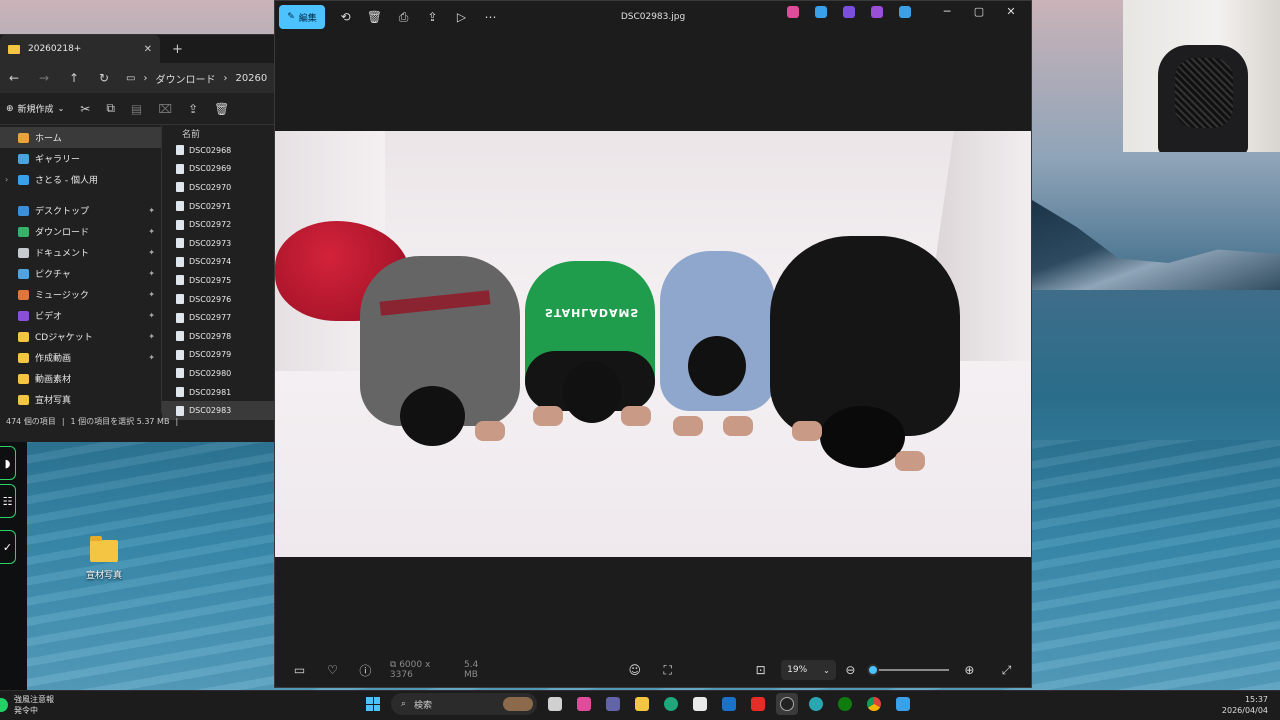  Describe the element at coordinates (218, 336) in the screenshot. I see `file-row: DSC02978` at that location.